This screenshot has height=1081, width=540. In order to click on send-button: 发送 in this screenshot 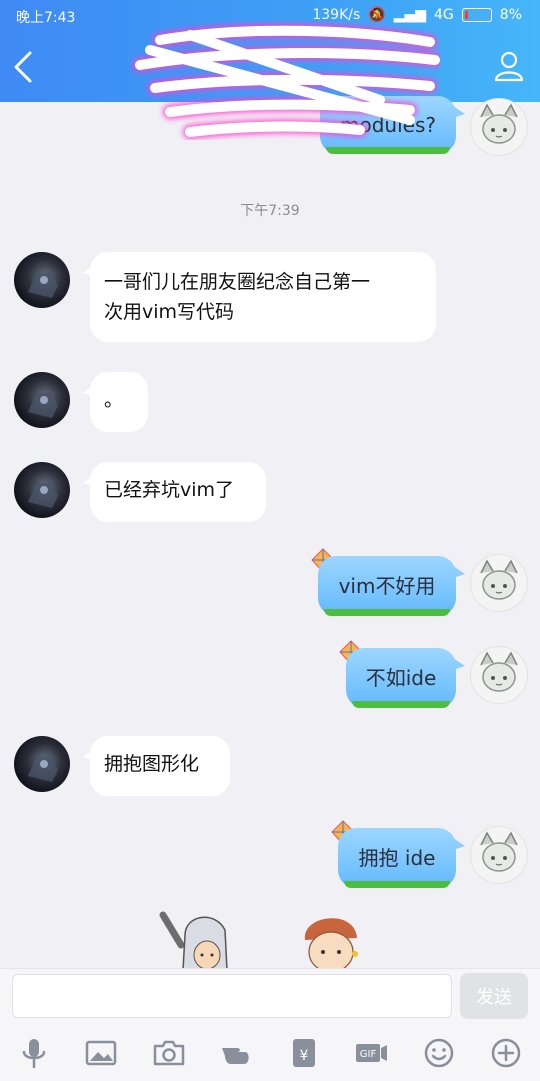, I will do `click(494, 996)`.